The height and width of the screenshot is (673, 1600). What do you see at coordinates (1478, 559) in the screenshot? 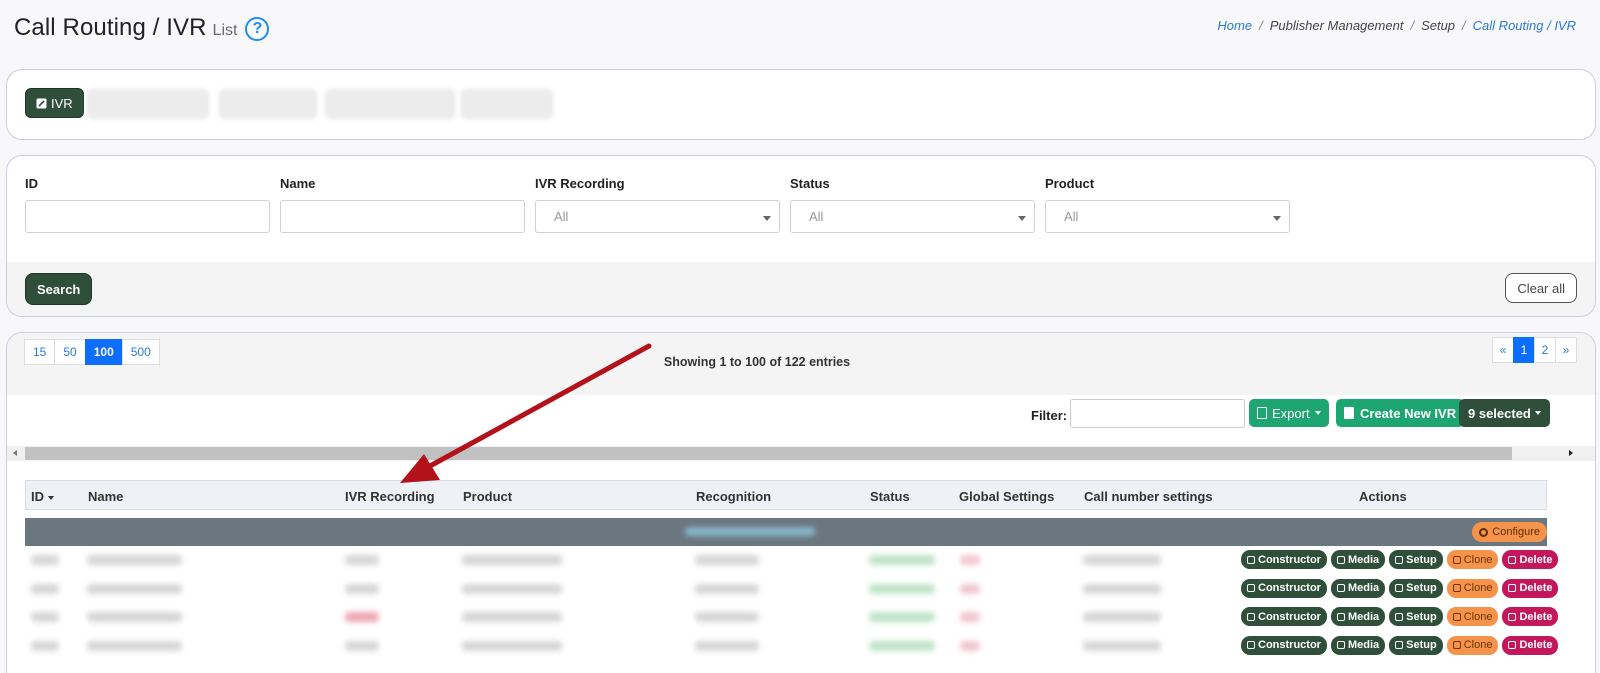
I see `clone-label: Clone` at bounding box center [1478, 559].